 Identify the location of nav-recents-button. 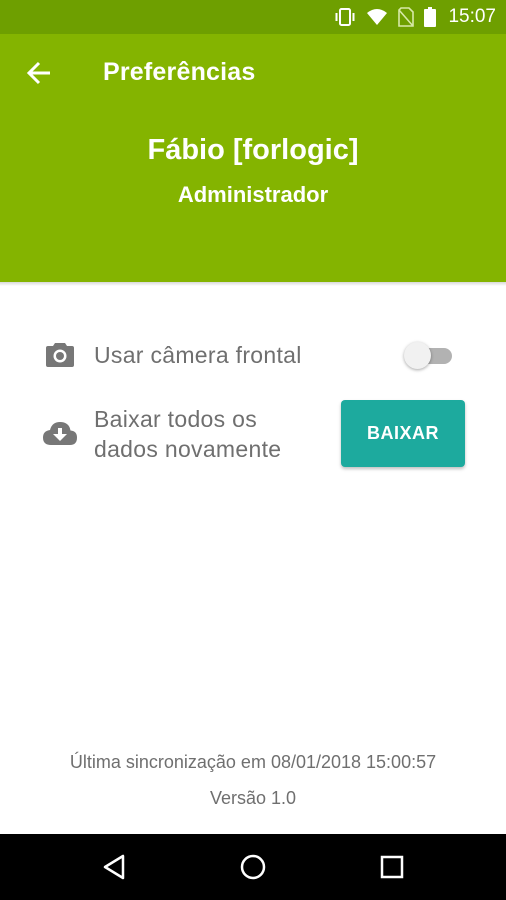
(392, 867).